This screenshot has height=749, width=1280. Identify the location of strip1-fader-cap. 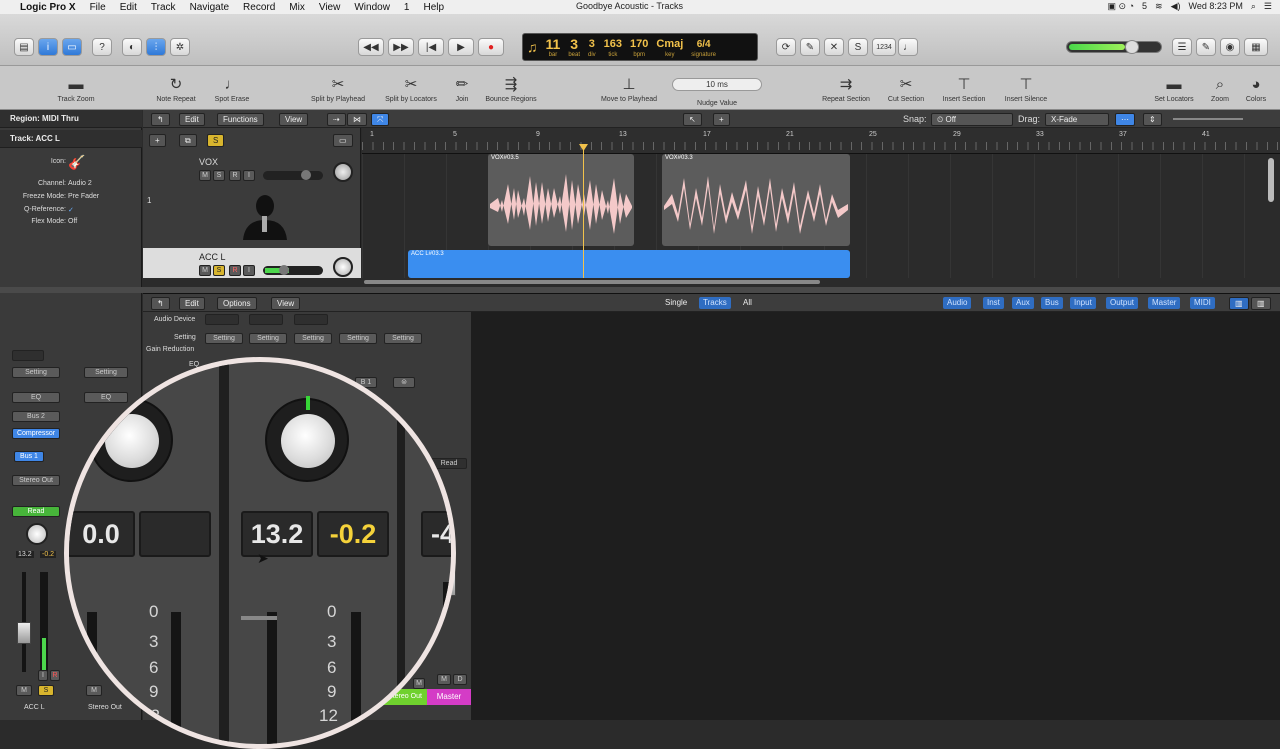
(24, 633).